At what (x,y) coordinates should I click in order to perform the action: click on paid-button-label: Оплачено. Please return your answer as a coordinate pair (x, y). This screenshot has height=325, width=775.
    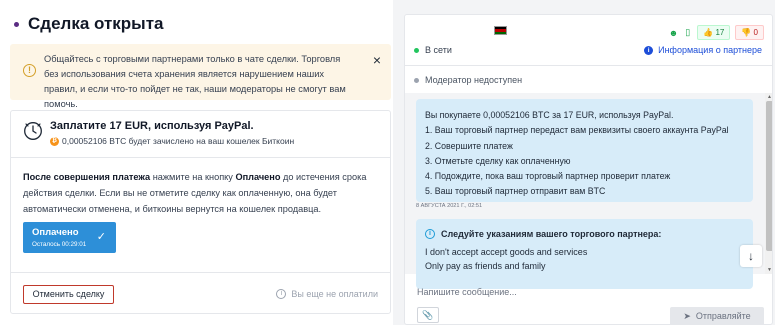
    Looking at the image, I should click on (55, 232).